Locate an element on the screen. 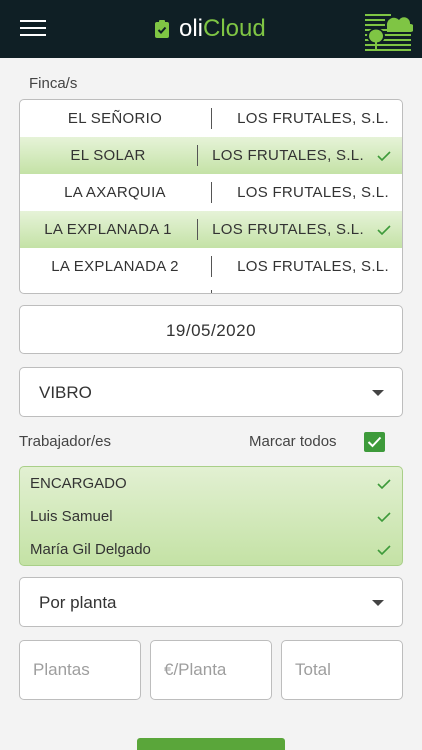 The height and width of the screenshot is (750, 422). fincas-label: Finca/s is located at coordinates (53, 83).